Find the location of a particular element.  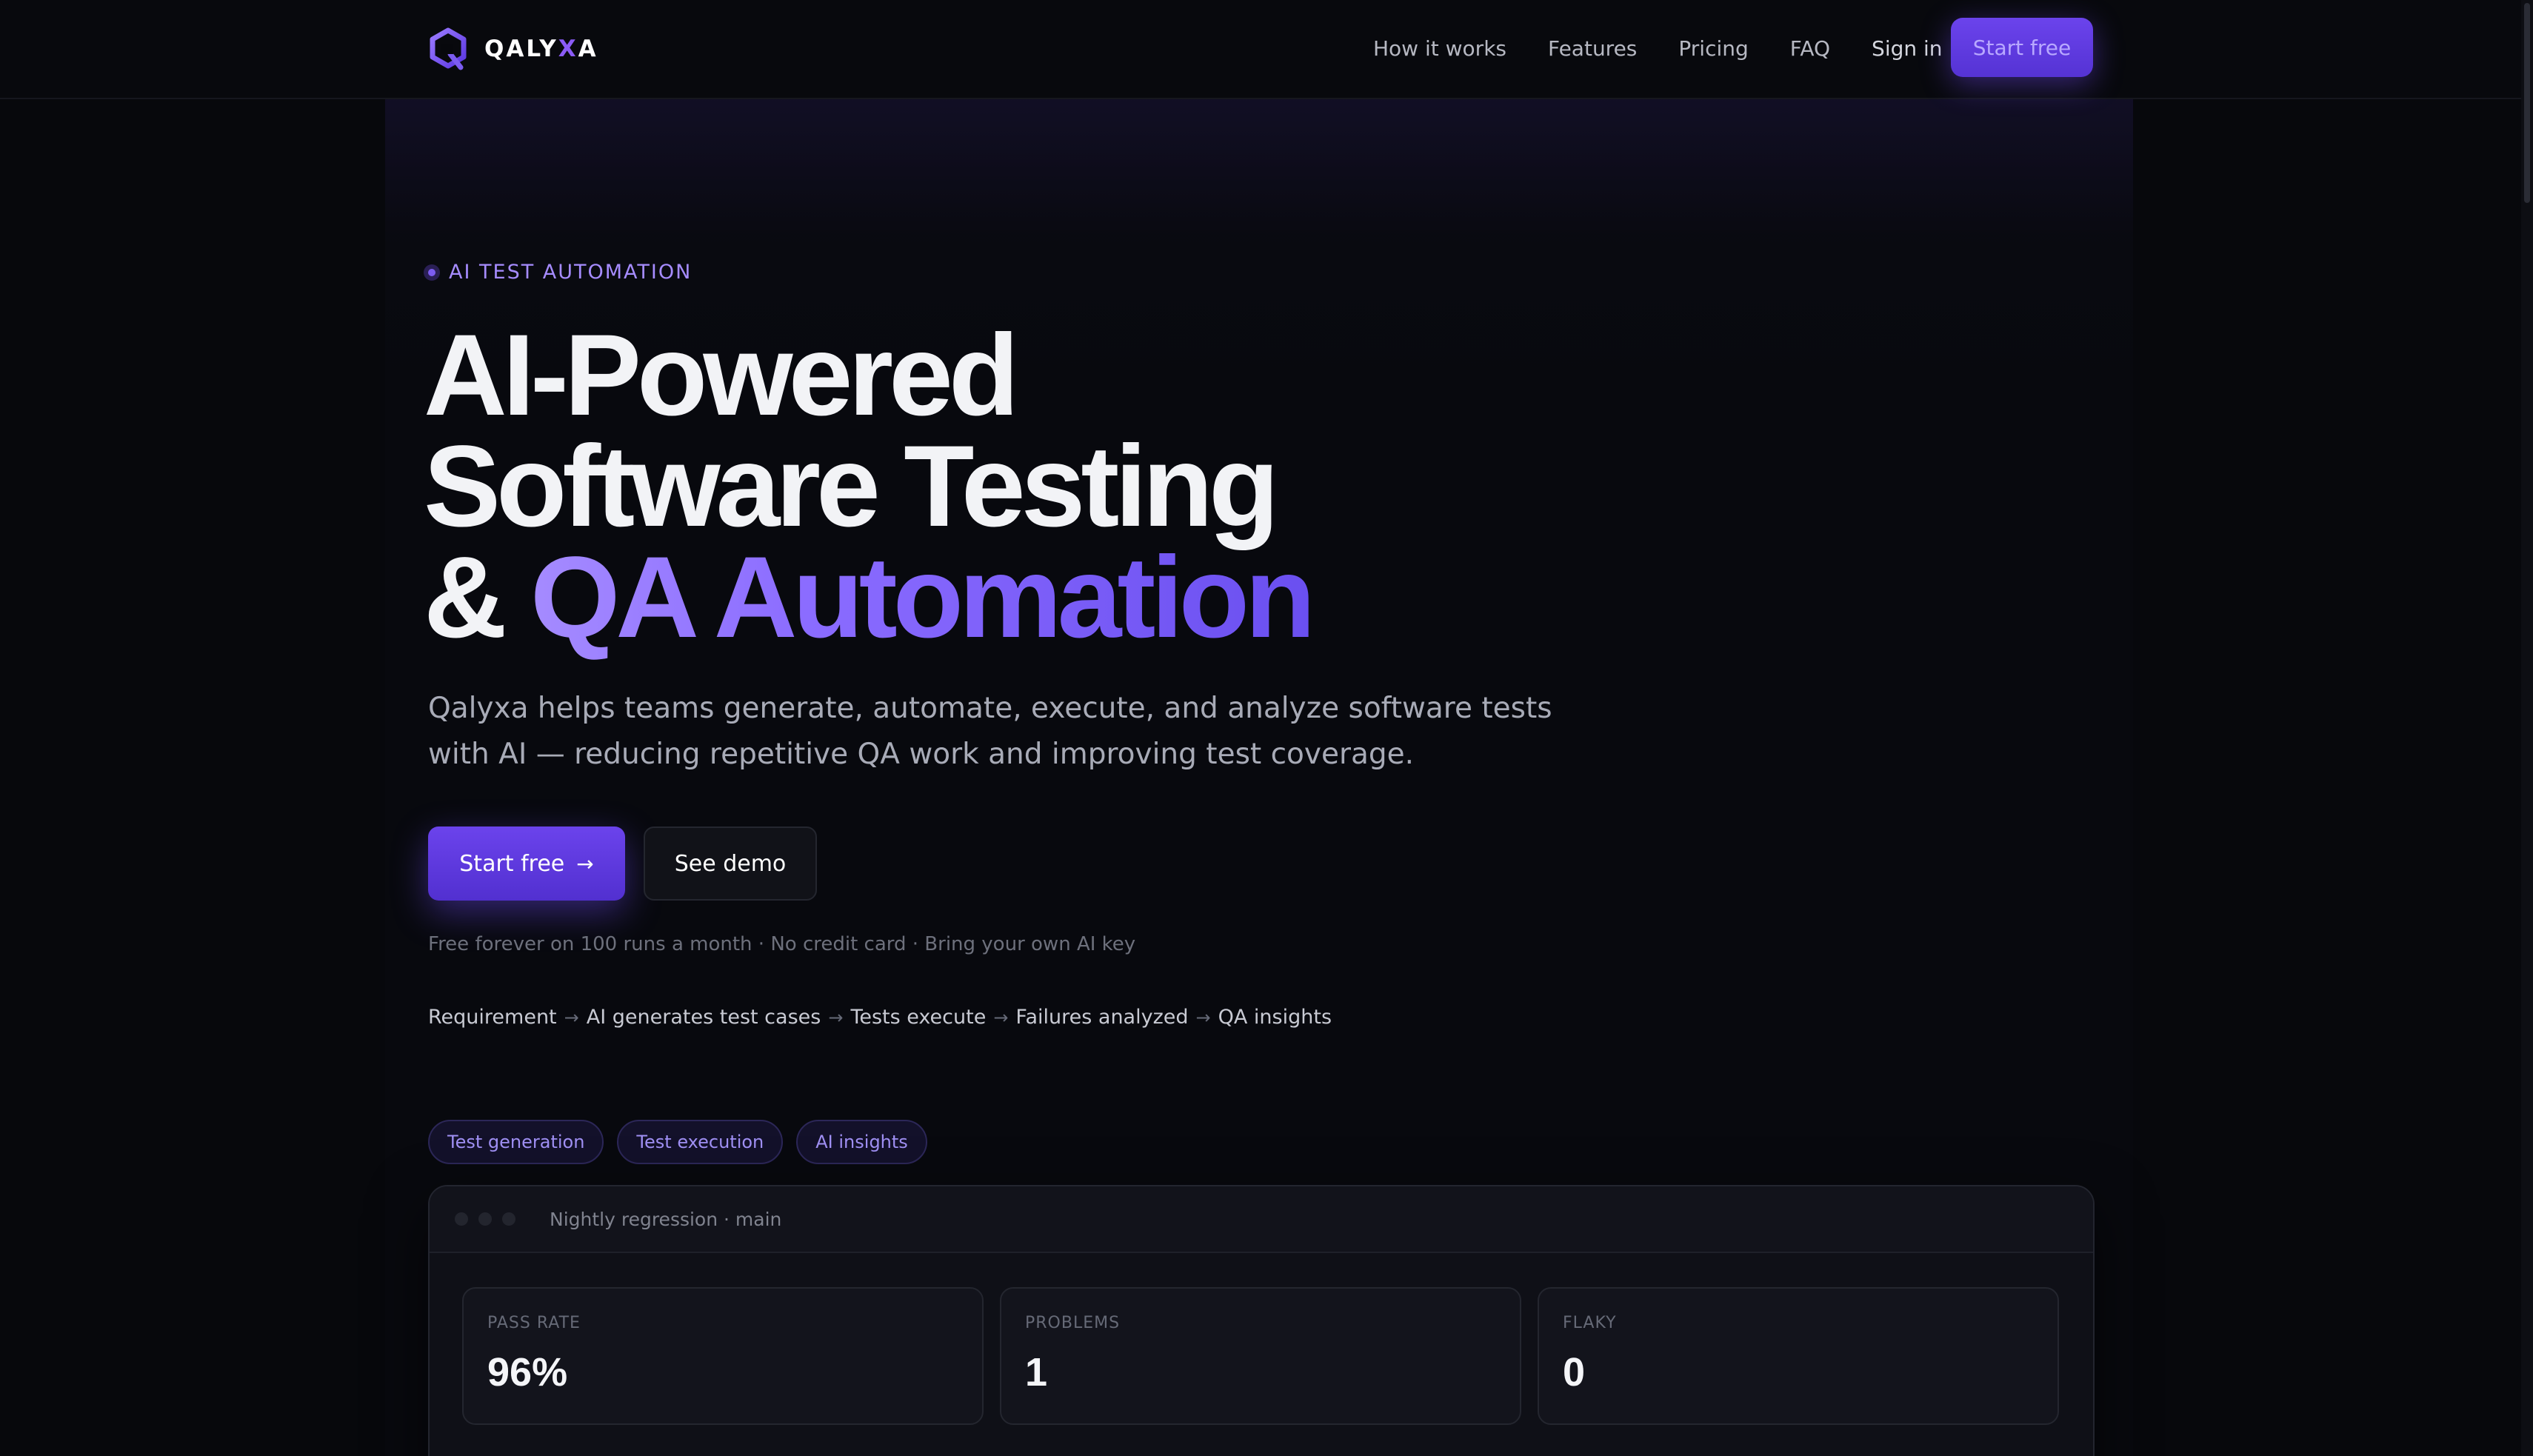

nav-link-faq: FAQ is located at coordinates (1810, 48).